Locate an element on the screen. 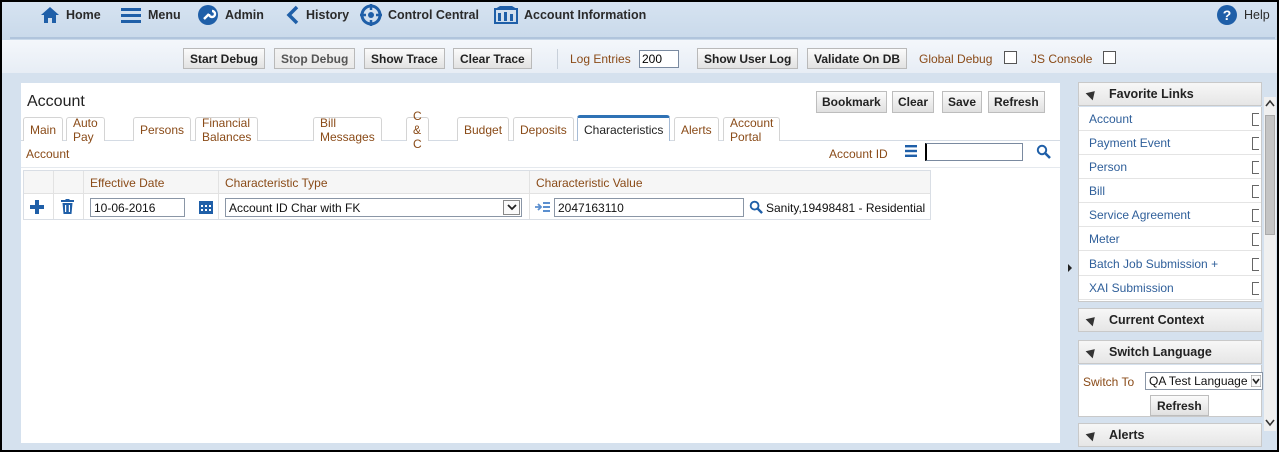 This screenshot has width=1279, height=452. switch-language-header: Switch Language is located at coordinates (1170, 352).